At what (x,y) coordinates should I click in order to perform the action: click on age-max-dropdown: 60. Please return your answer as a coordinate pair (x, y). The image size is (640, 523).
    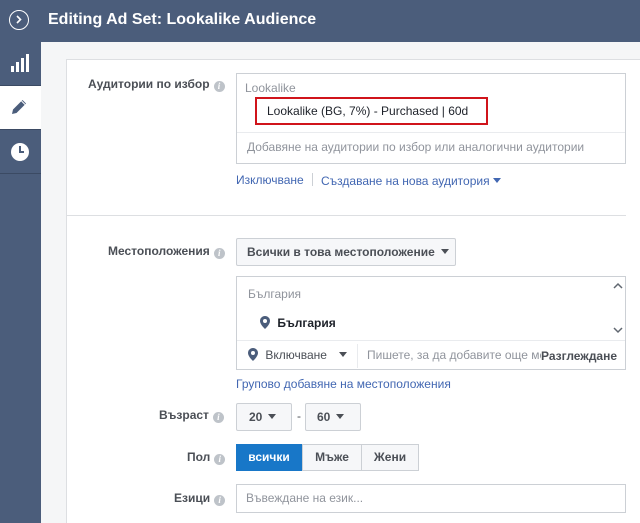
    Looking at the image, I should click on (333, 417).